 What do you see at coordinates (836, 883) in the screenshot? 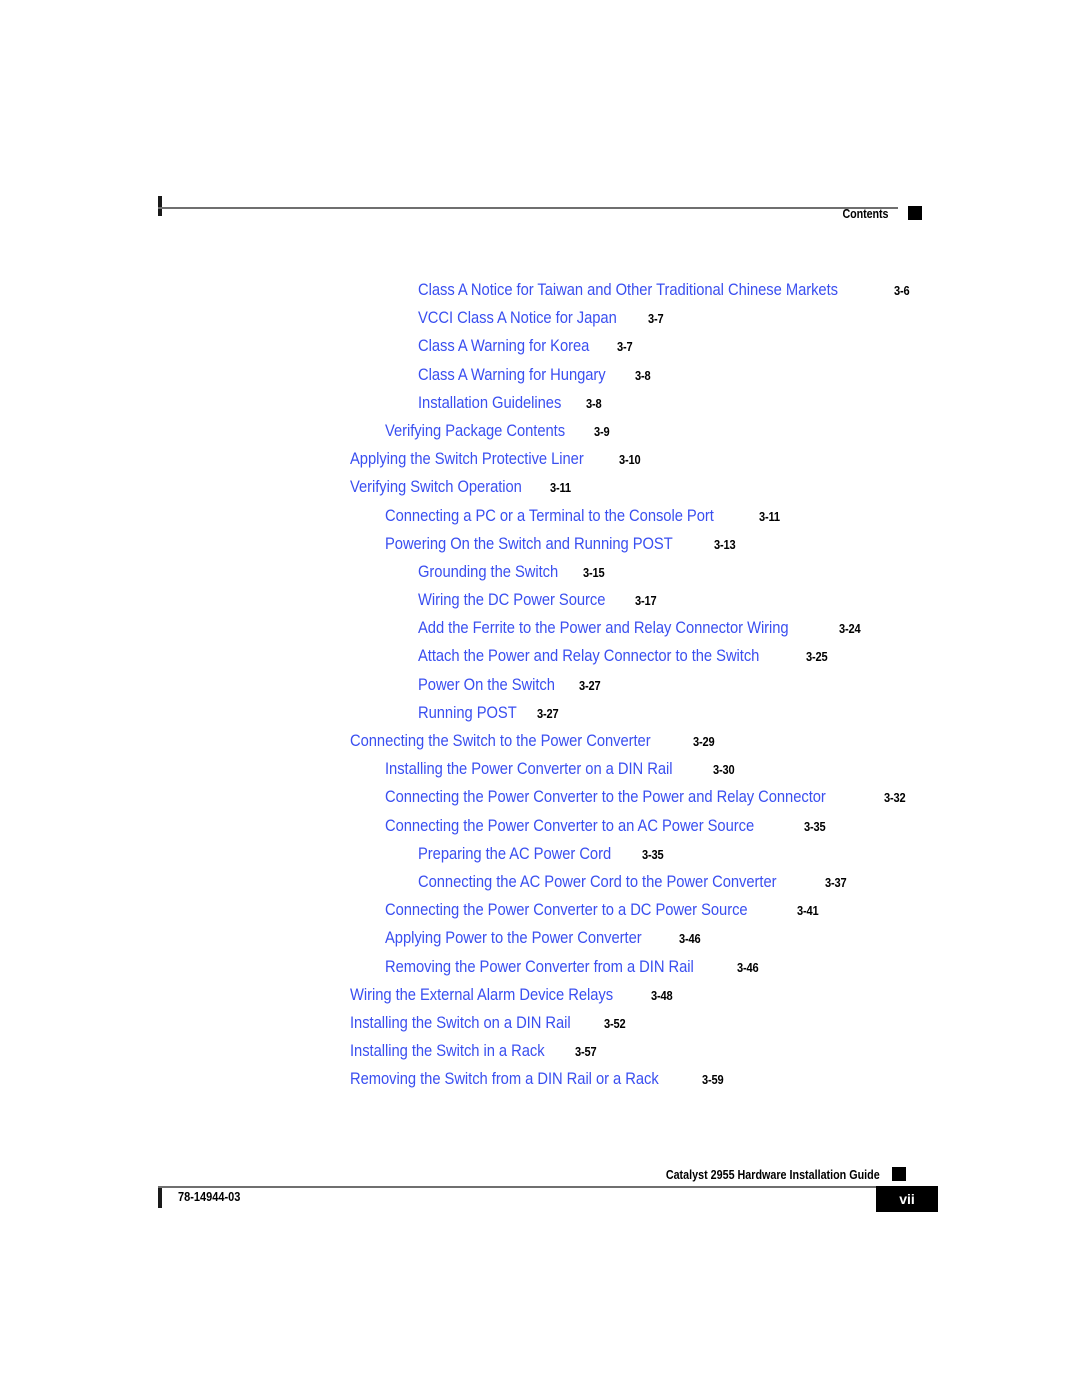
I see `toc-entry-page-number: 3-37` at bounding box center [836, 883].